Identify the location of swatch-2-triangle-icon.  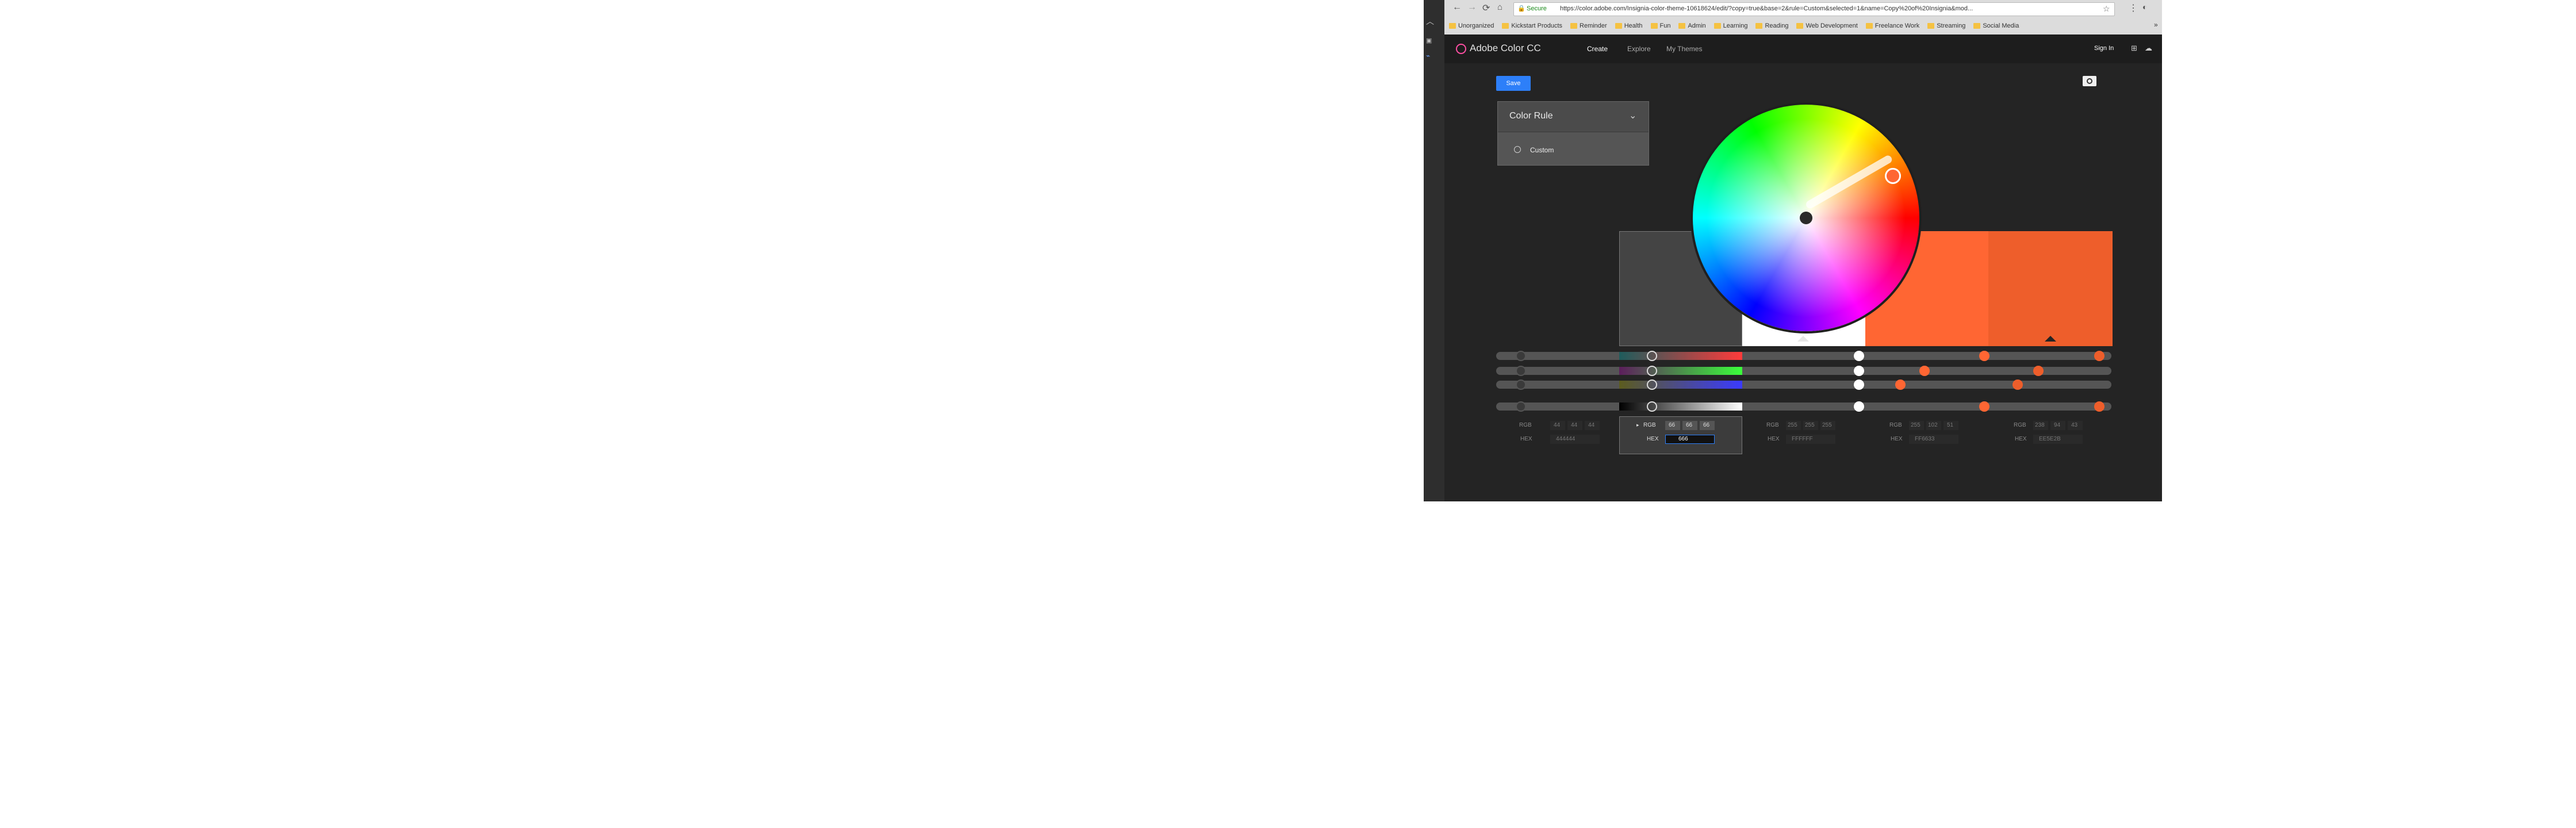
(1803, 339).